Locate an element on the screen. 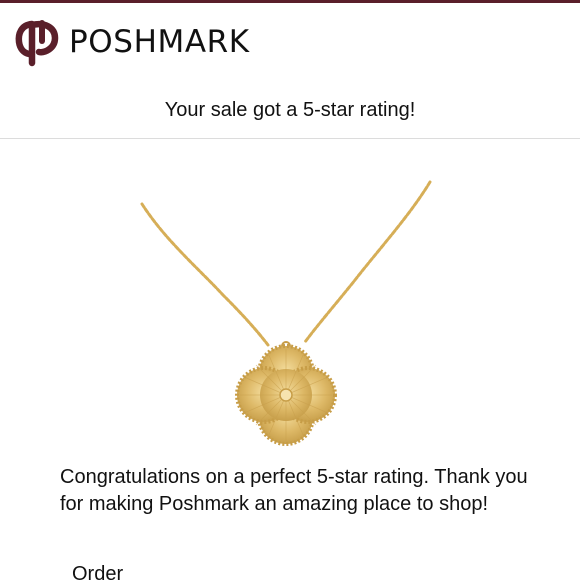  brand-wordmark: POSHMARK is located at coordinates (159, 42).